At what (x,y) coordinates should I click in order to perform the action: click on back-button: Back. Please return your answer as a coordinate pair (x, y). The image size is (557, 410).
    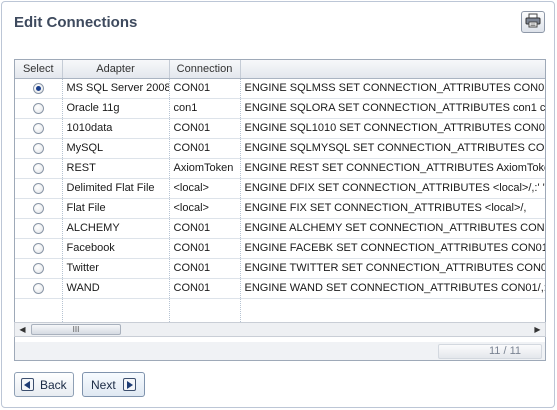
    Looking at the image, I should click on (44, 384).